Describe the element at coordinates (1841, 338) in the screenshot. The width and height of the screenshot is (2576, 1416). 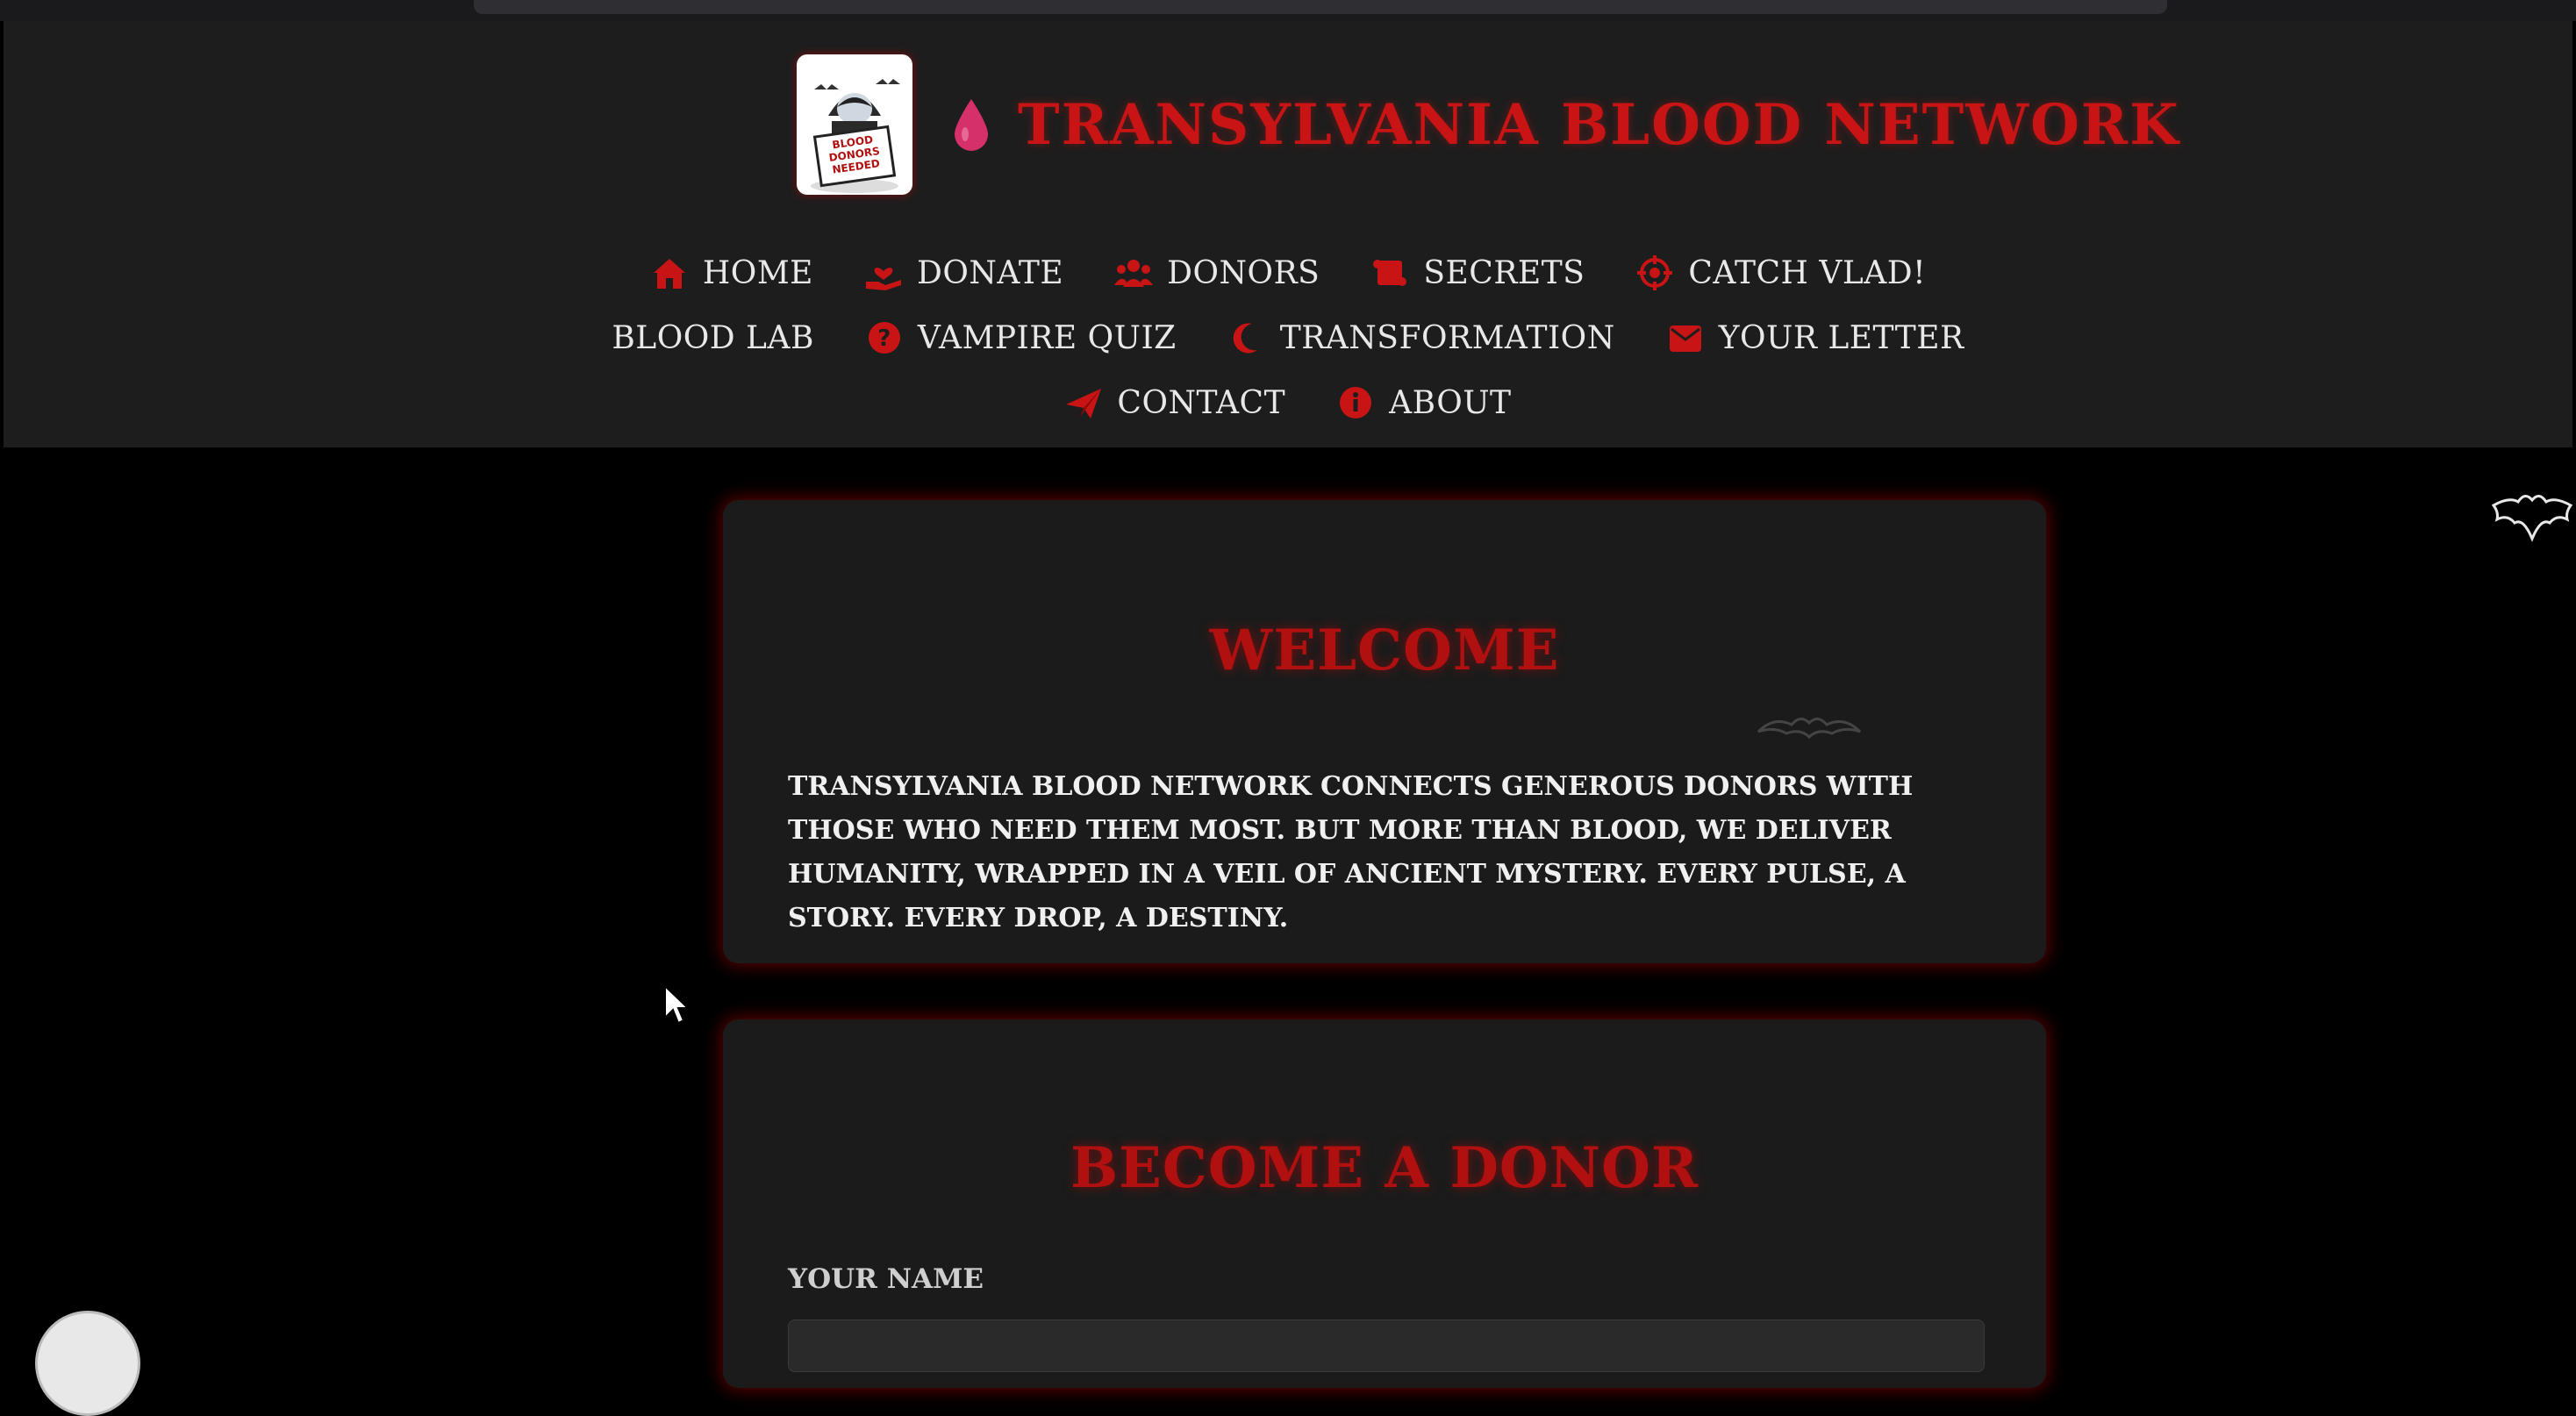
I see `nav-your-letter-label: Your Letter` at that location.